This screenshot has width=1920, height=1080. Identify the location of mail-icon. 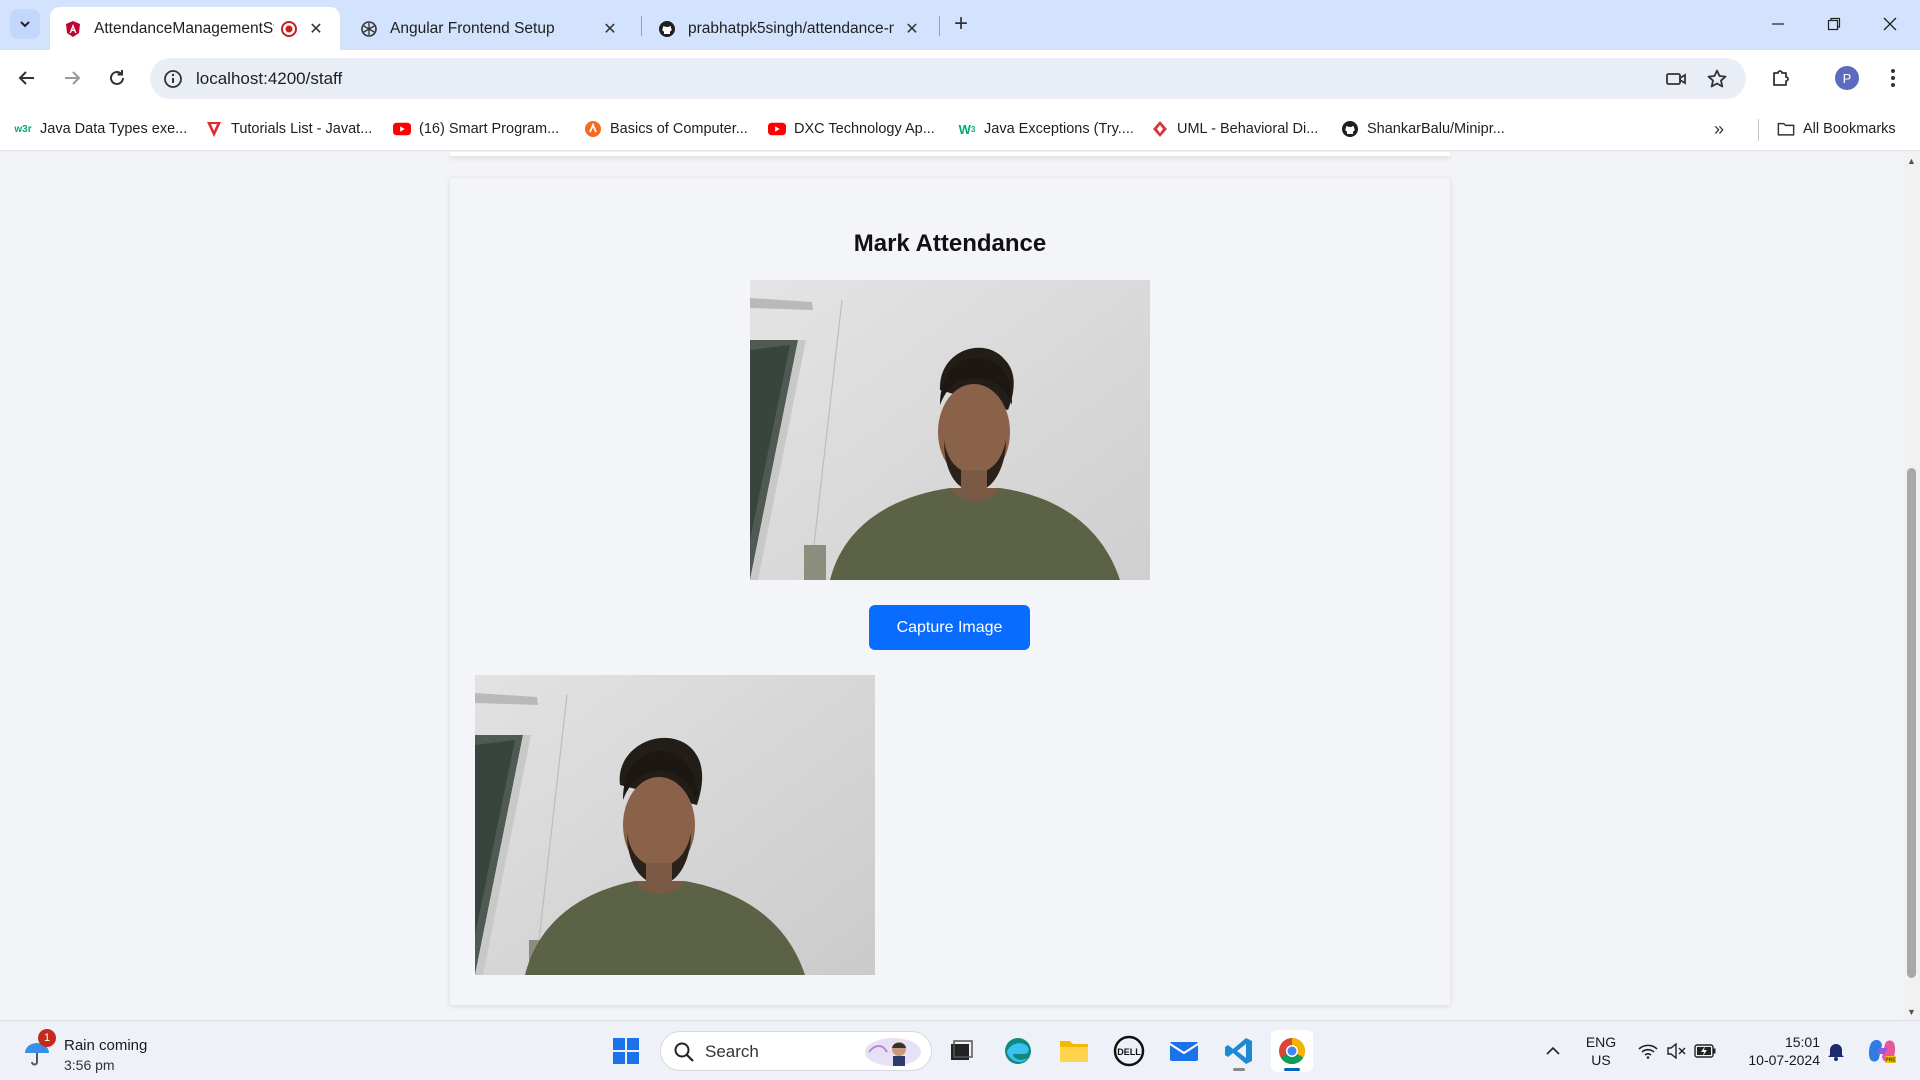
(1184, 1051).